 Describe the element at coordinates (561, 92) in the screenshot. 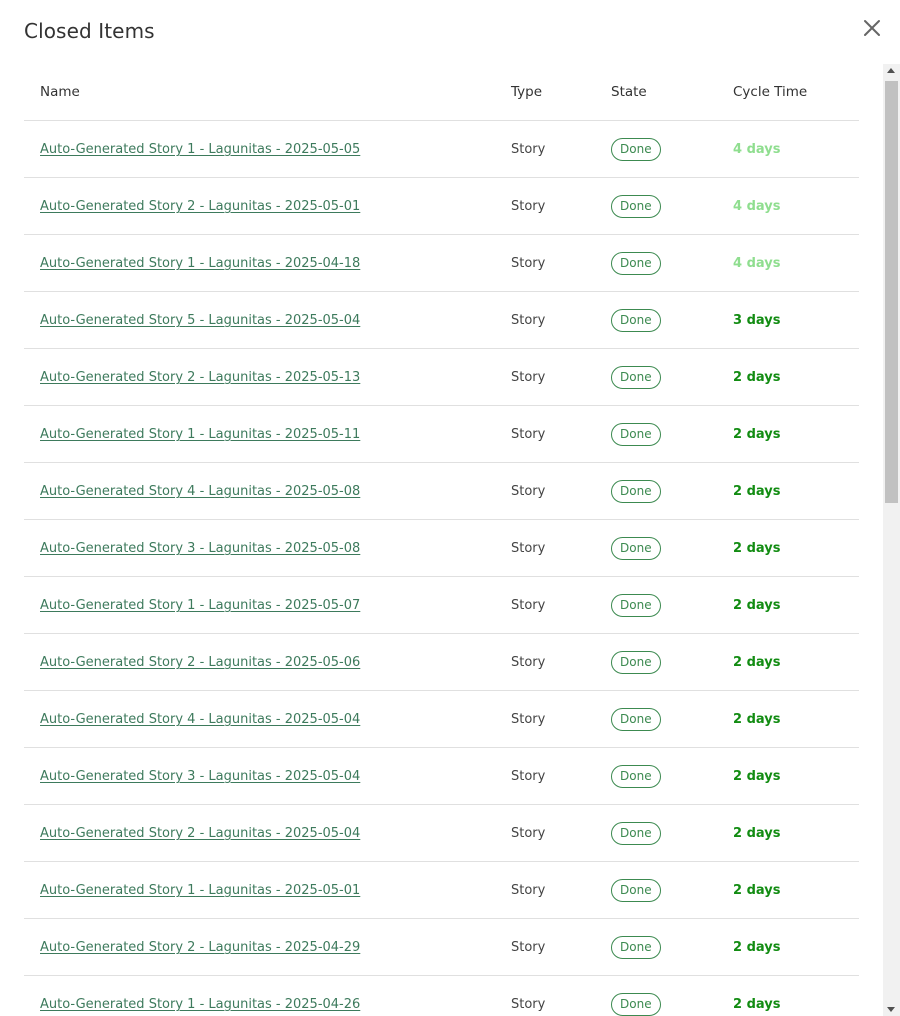

I see `column-header-type: Type` at that location.